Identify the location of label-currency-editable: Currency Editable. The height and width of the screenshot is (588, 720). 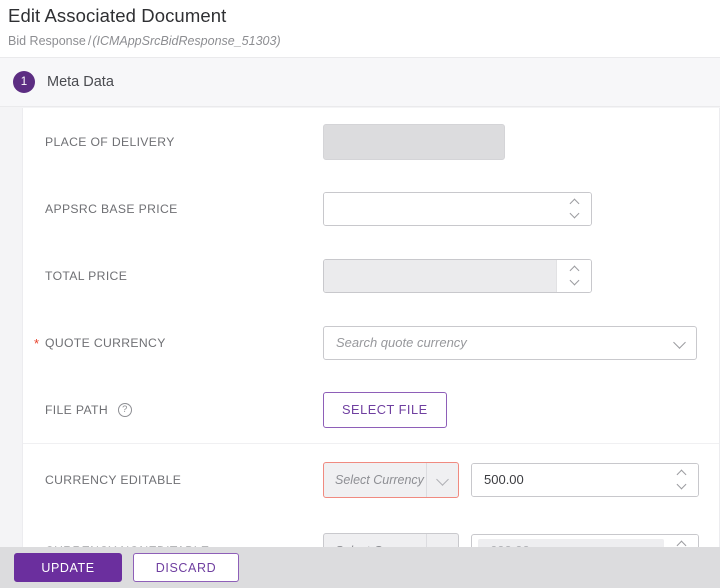
(113, 479).